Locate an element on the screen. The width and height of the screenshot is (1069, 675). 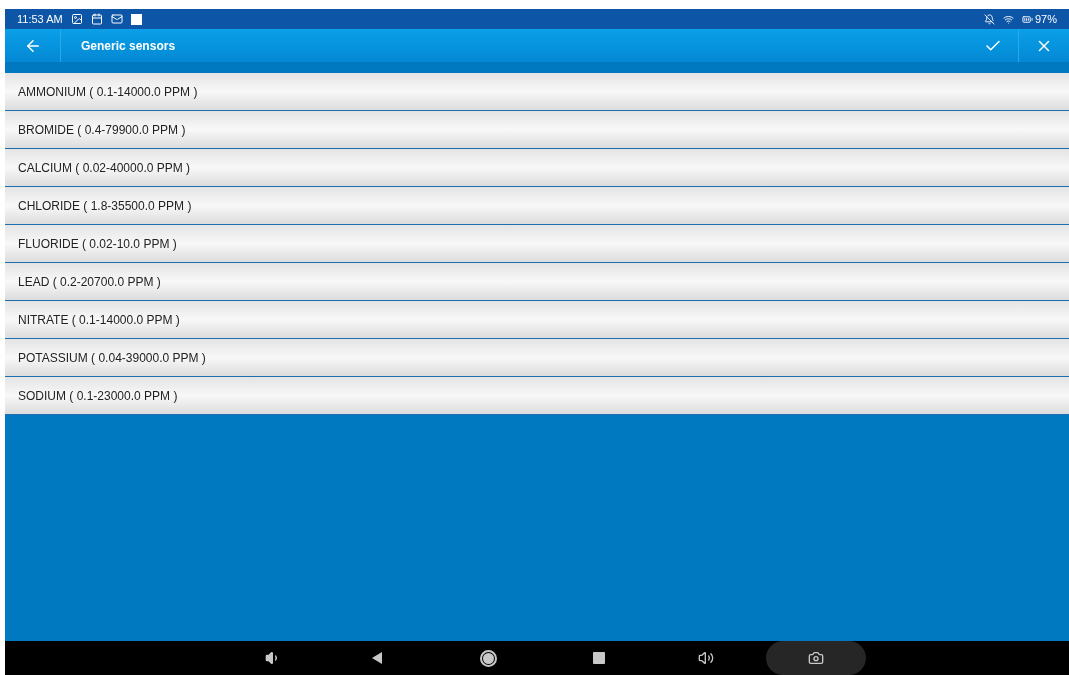
camera-icon is located at coordinates (816, 658).